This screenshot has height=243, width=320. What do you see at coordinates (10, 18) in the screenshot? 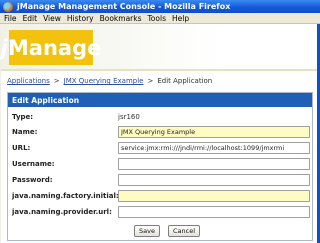
I see `menu-file: File` at bounding box center [10, 18].